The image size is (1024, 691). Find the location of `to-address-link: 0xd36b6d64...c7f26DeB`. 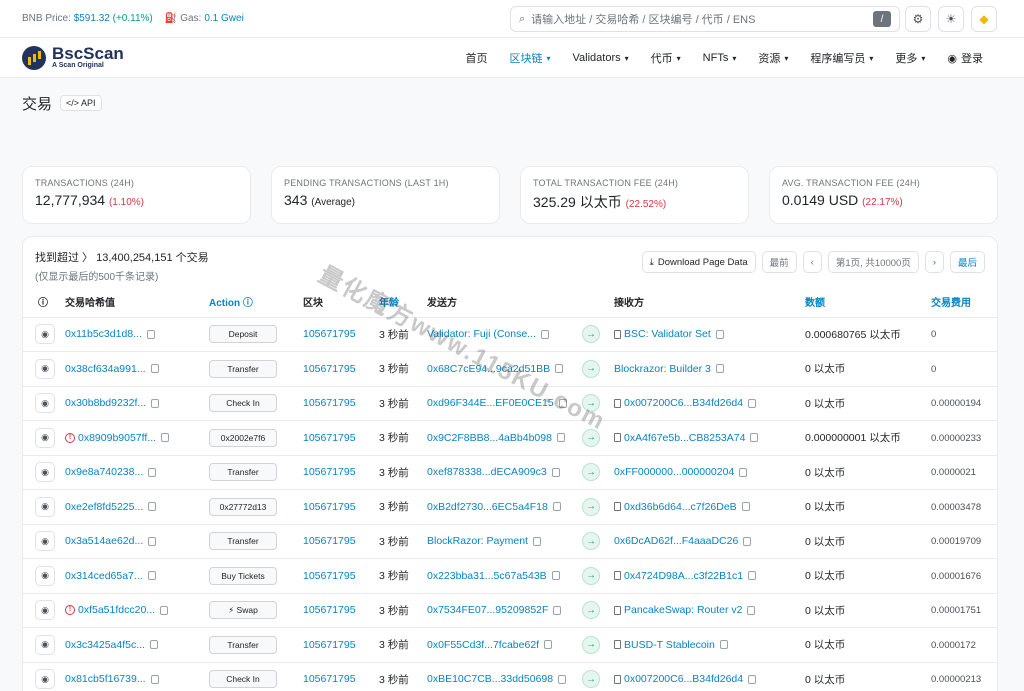

to-address-link: 0xd36b6d64...c7f26DeB is located at coordinates (680, 507).